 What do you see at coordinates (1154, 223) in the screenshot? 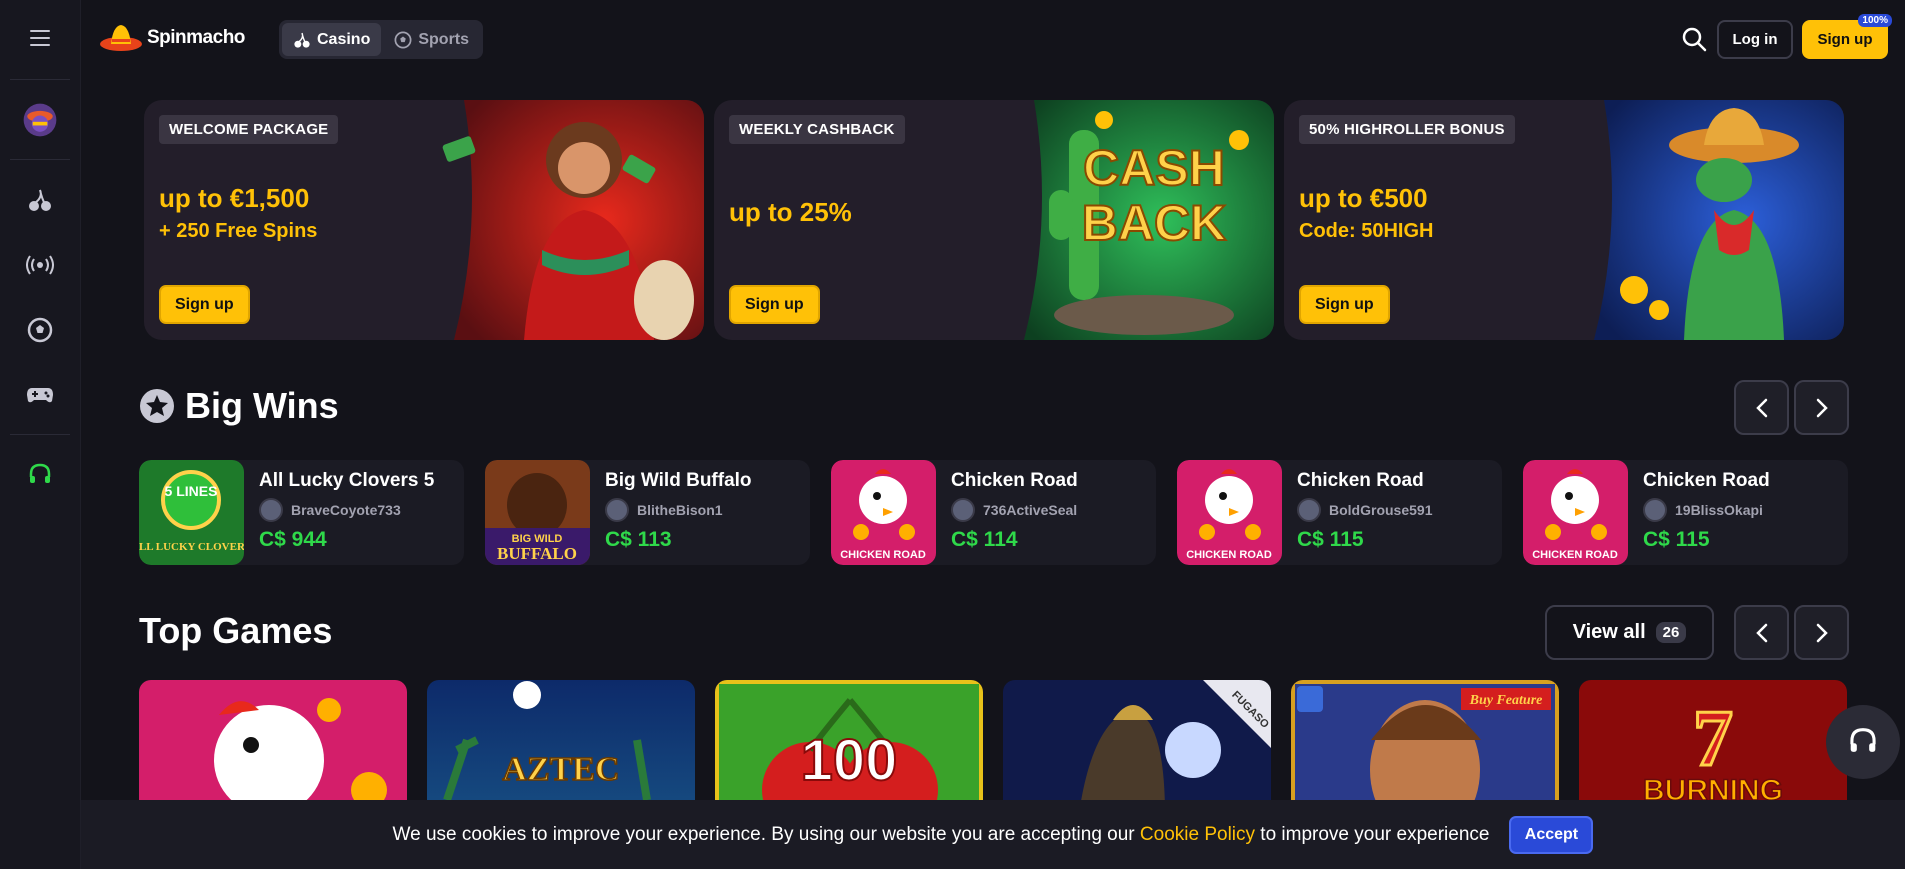
I see `back-art-text: BACK` at bounding box center [1154, 223].